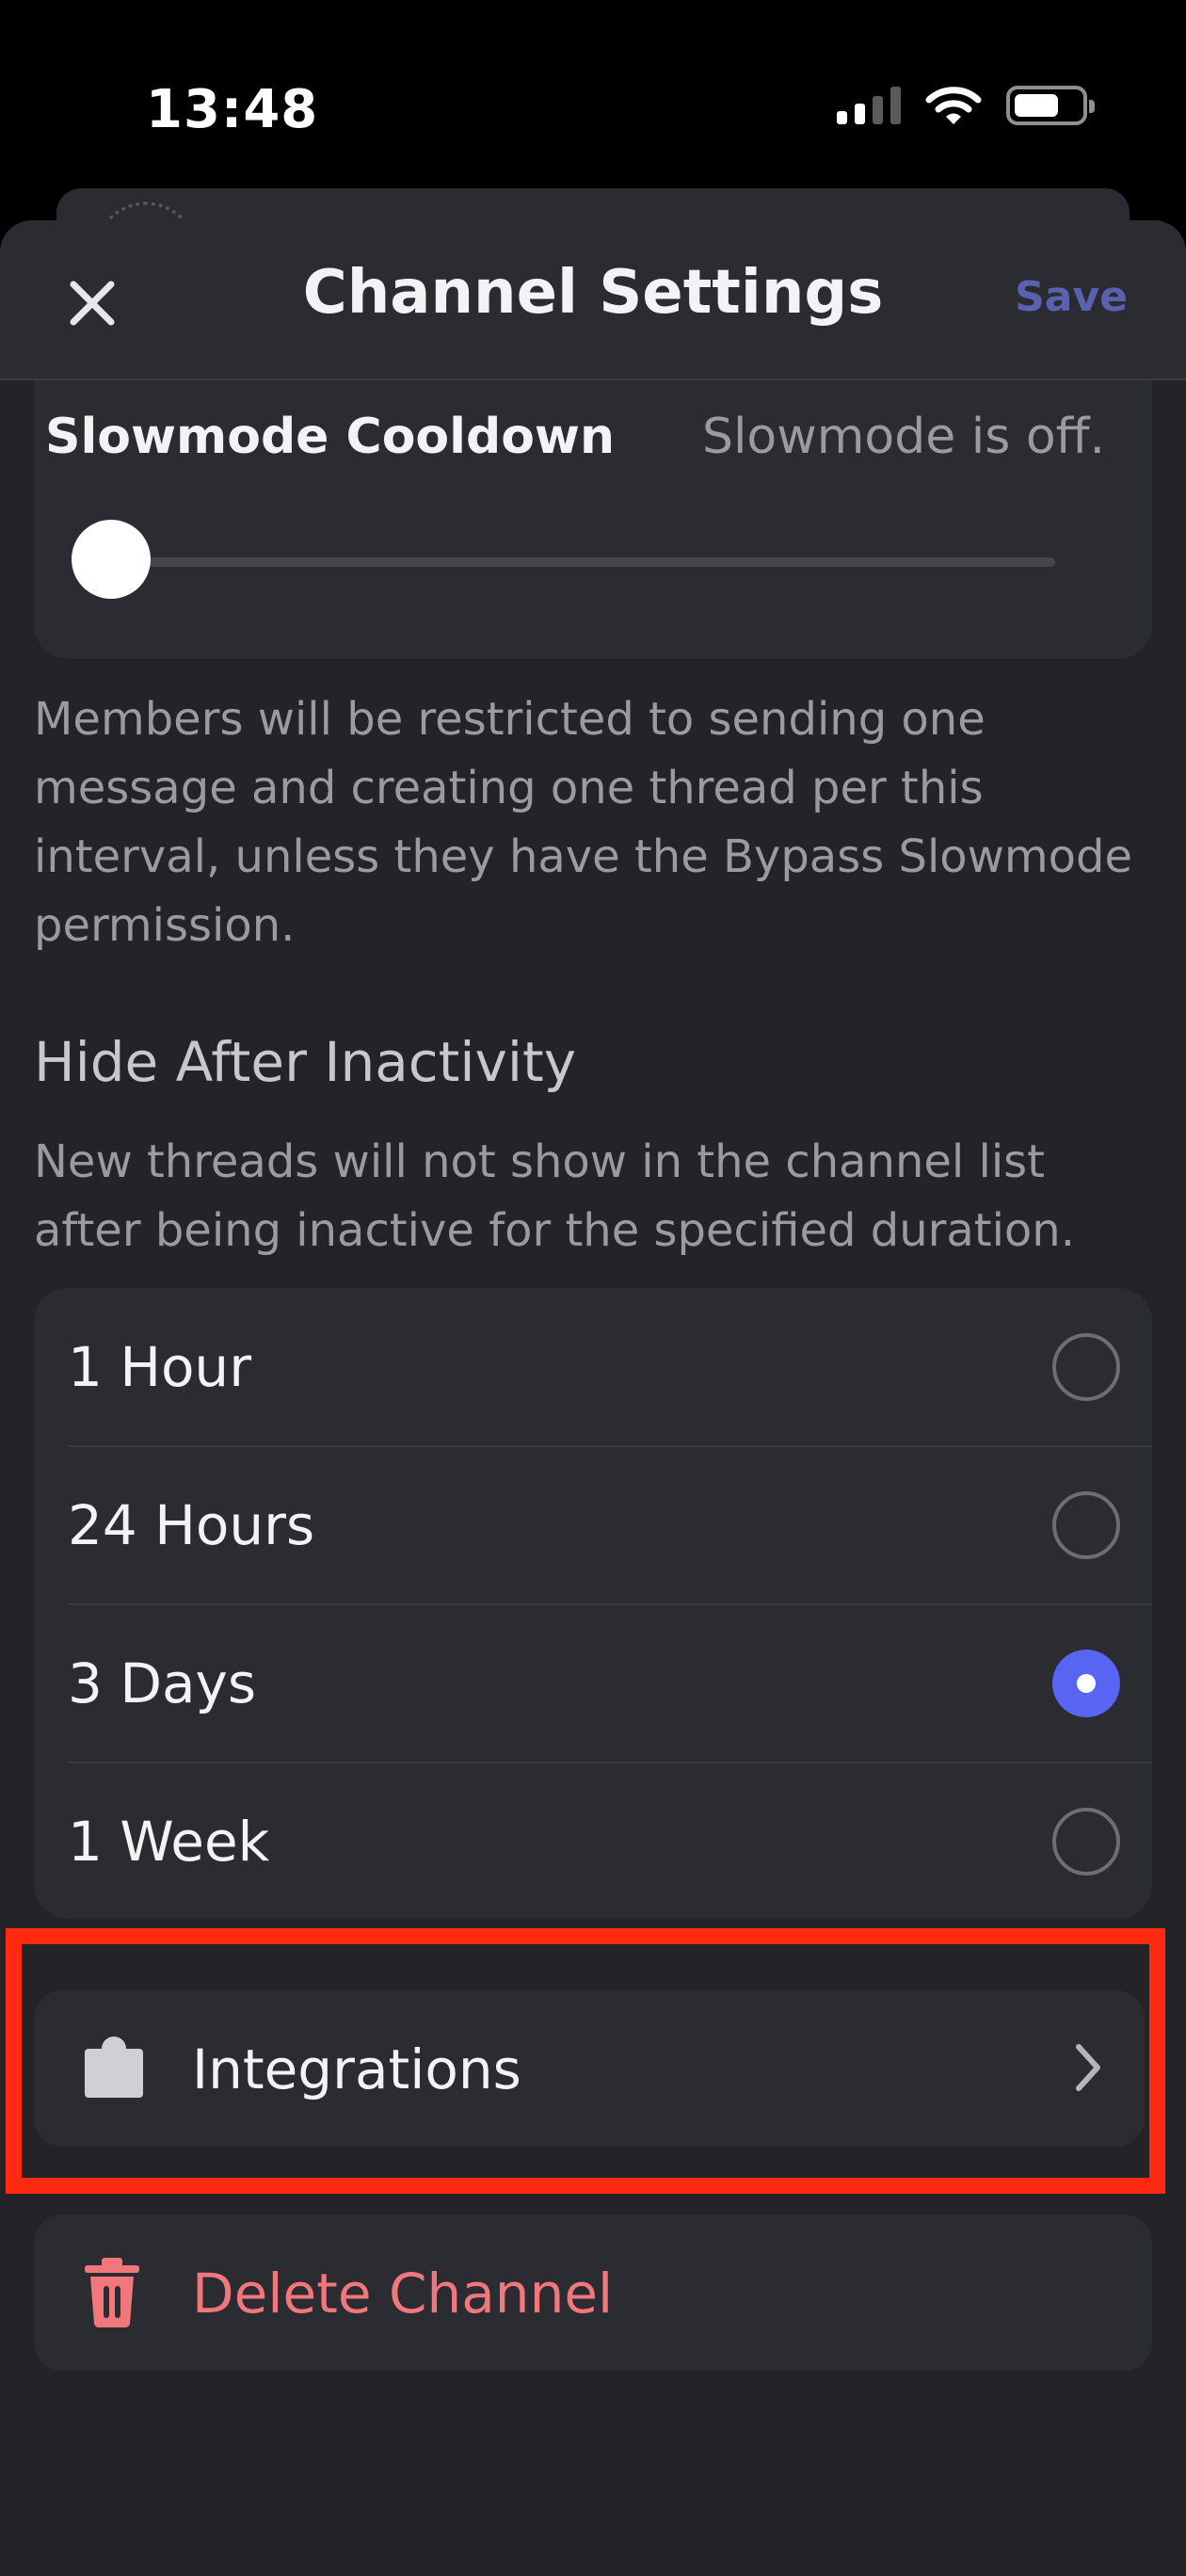 Image resolution: width=1186 pixels, height=2576 pixels. I want to click on slowmode-slider-thumb, so click(111, 559).